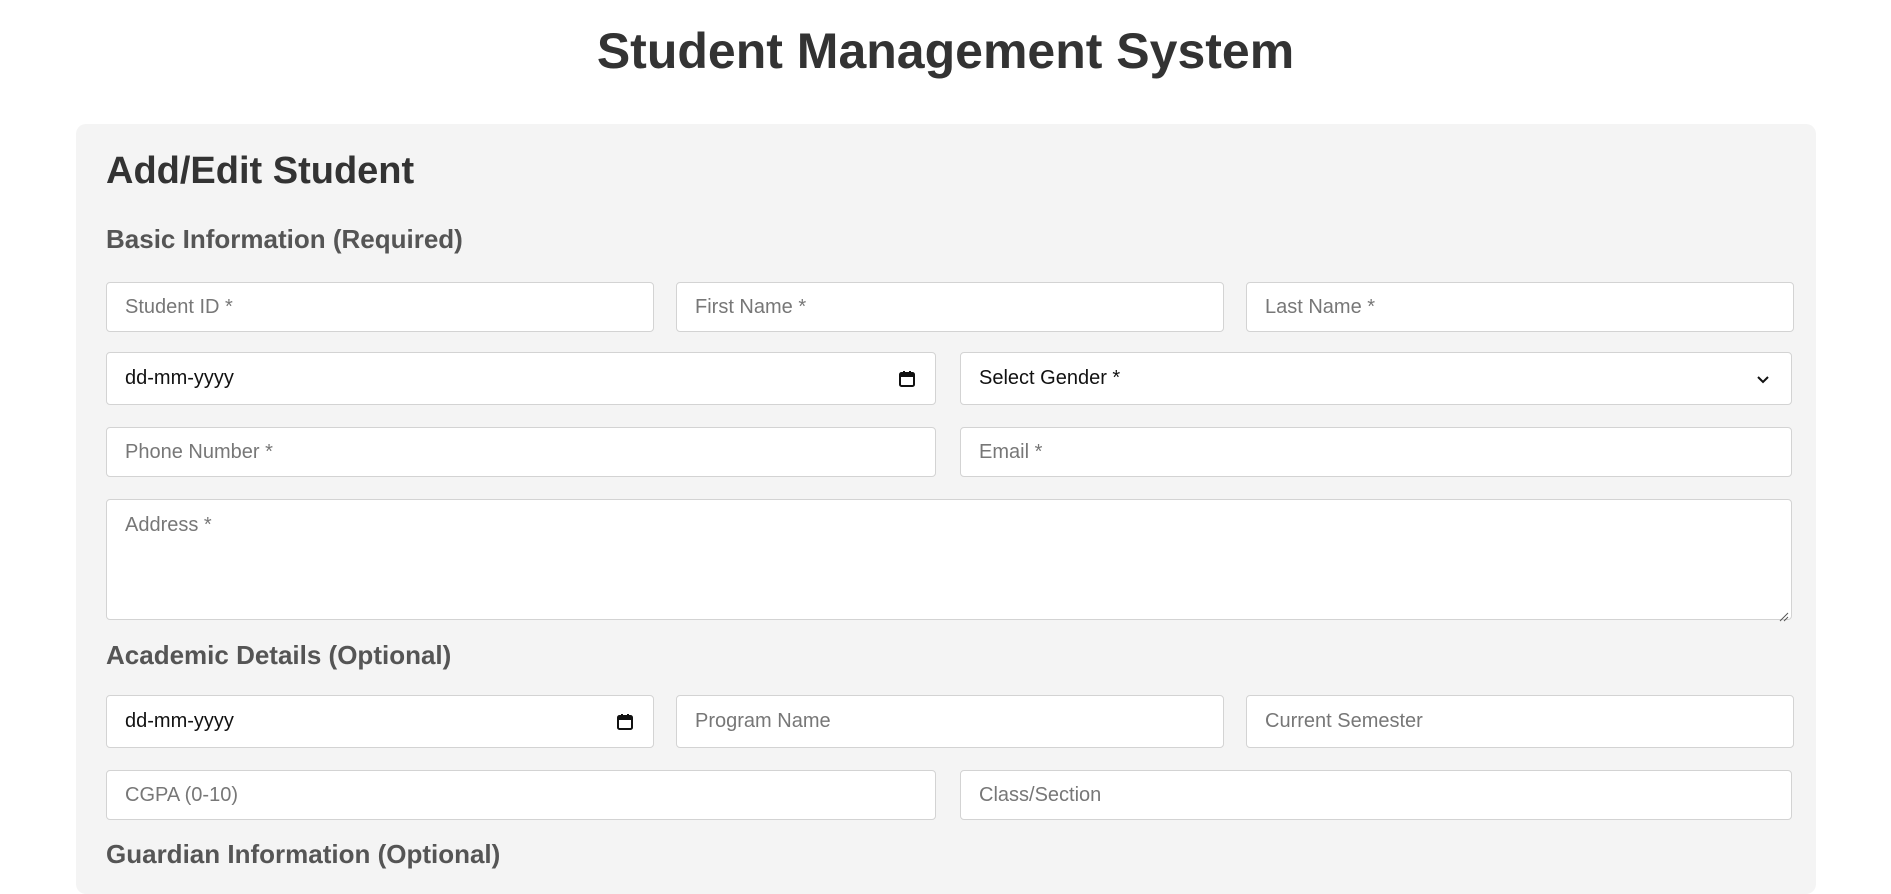 This screenshot has width=1891, height=894. Describe the element at coordinates (380, 721) in the screenshot. I see `admission-date-input: dd-mm-yyyy` at that location.